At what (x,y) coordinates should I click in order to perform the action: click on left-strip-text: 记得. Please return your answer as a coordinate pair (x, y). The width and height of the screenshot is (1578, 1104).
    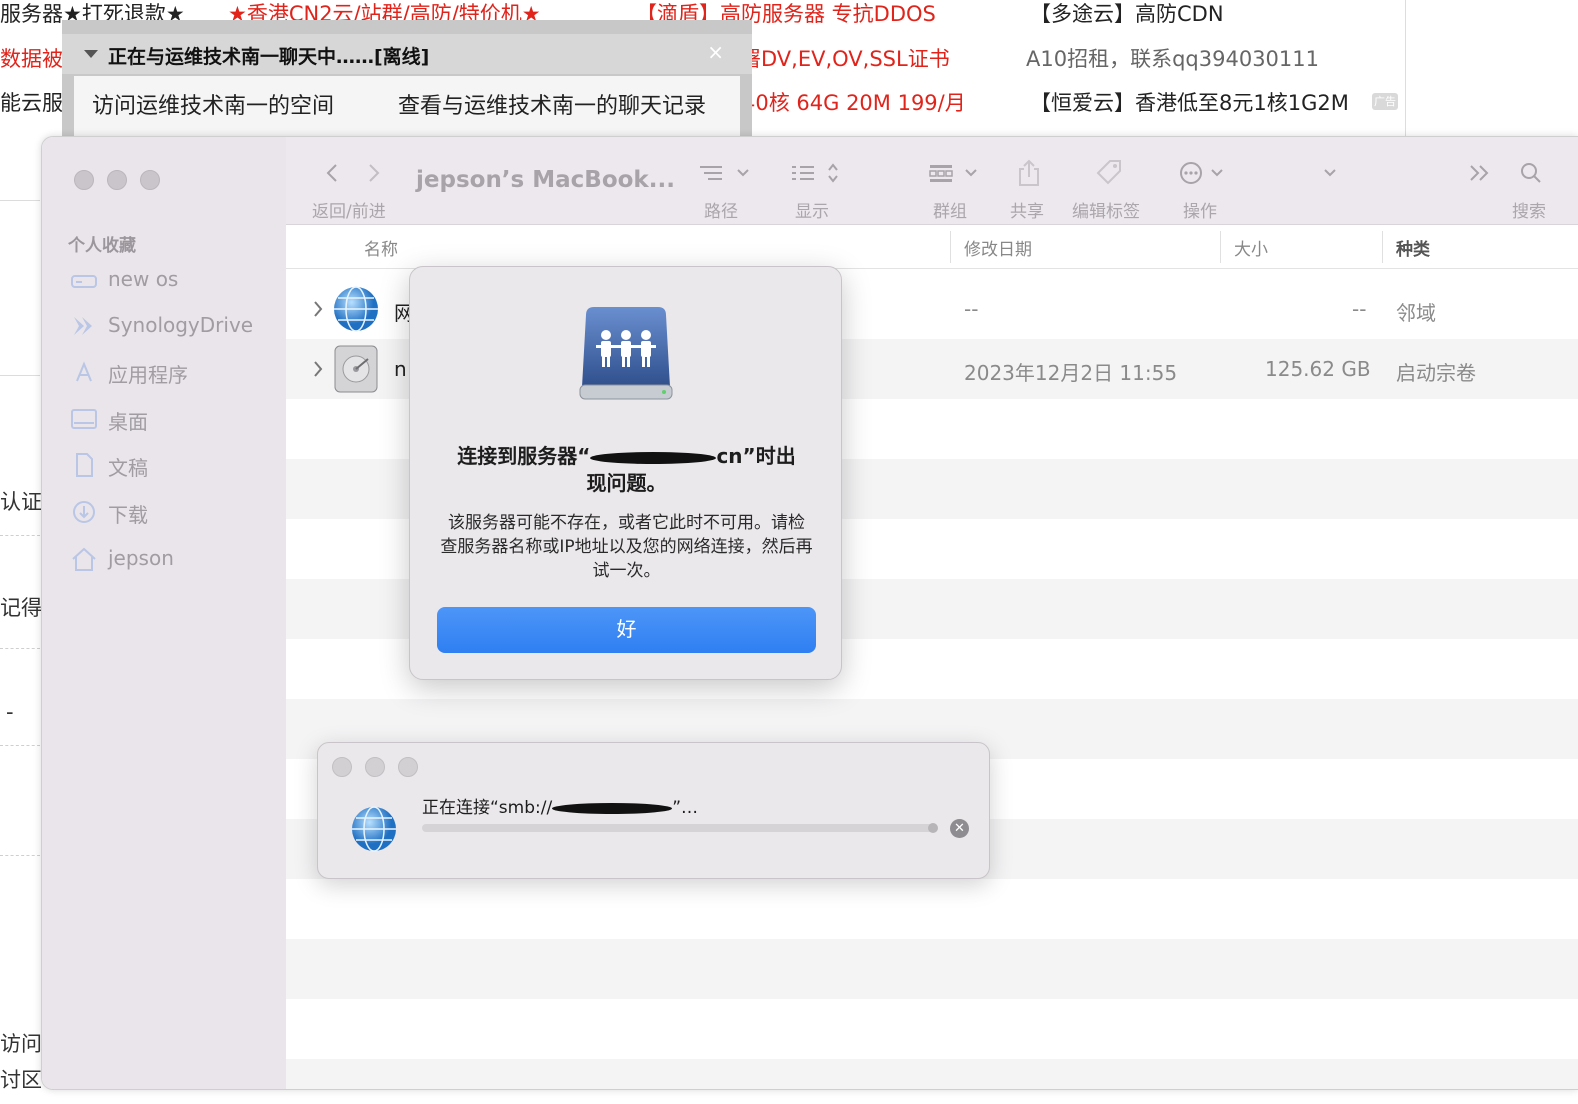
    Looking at the image, I should click on (21, 608).